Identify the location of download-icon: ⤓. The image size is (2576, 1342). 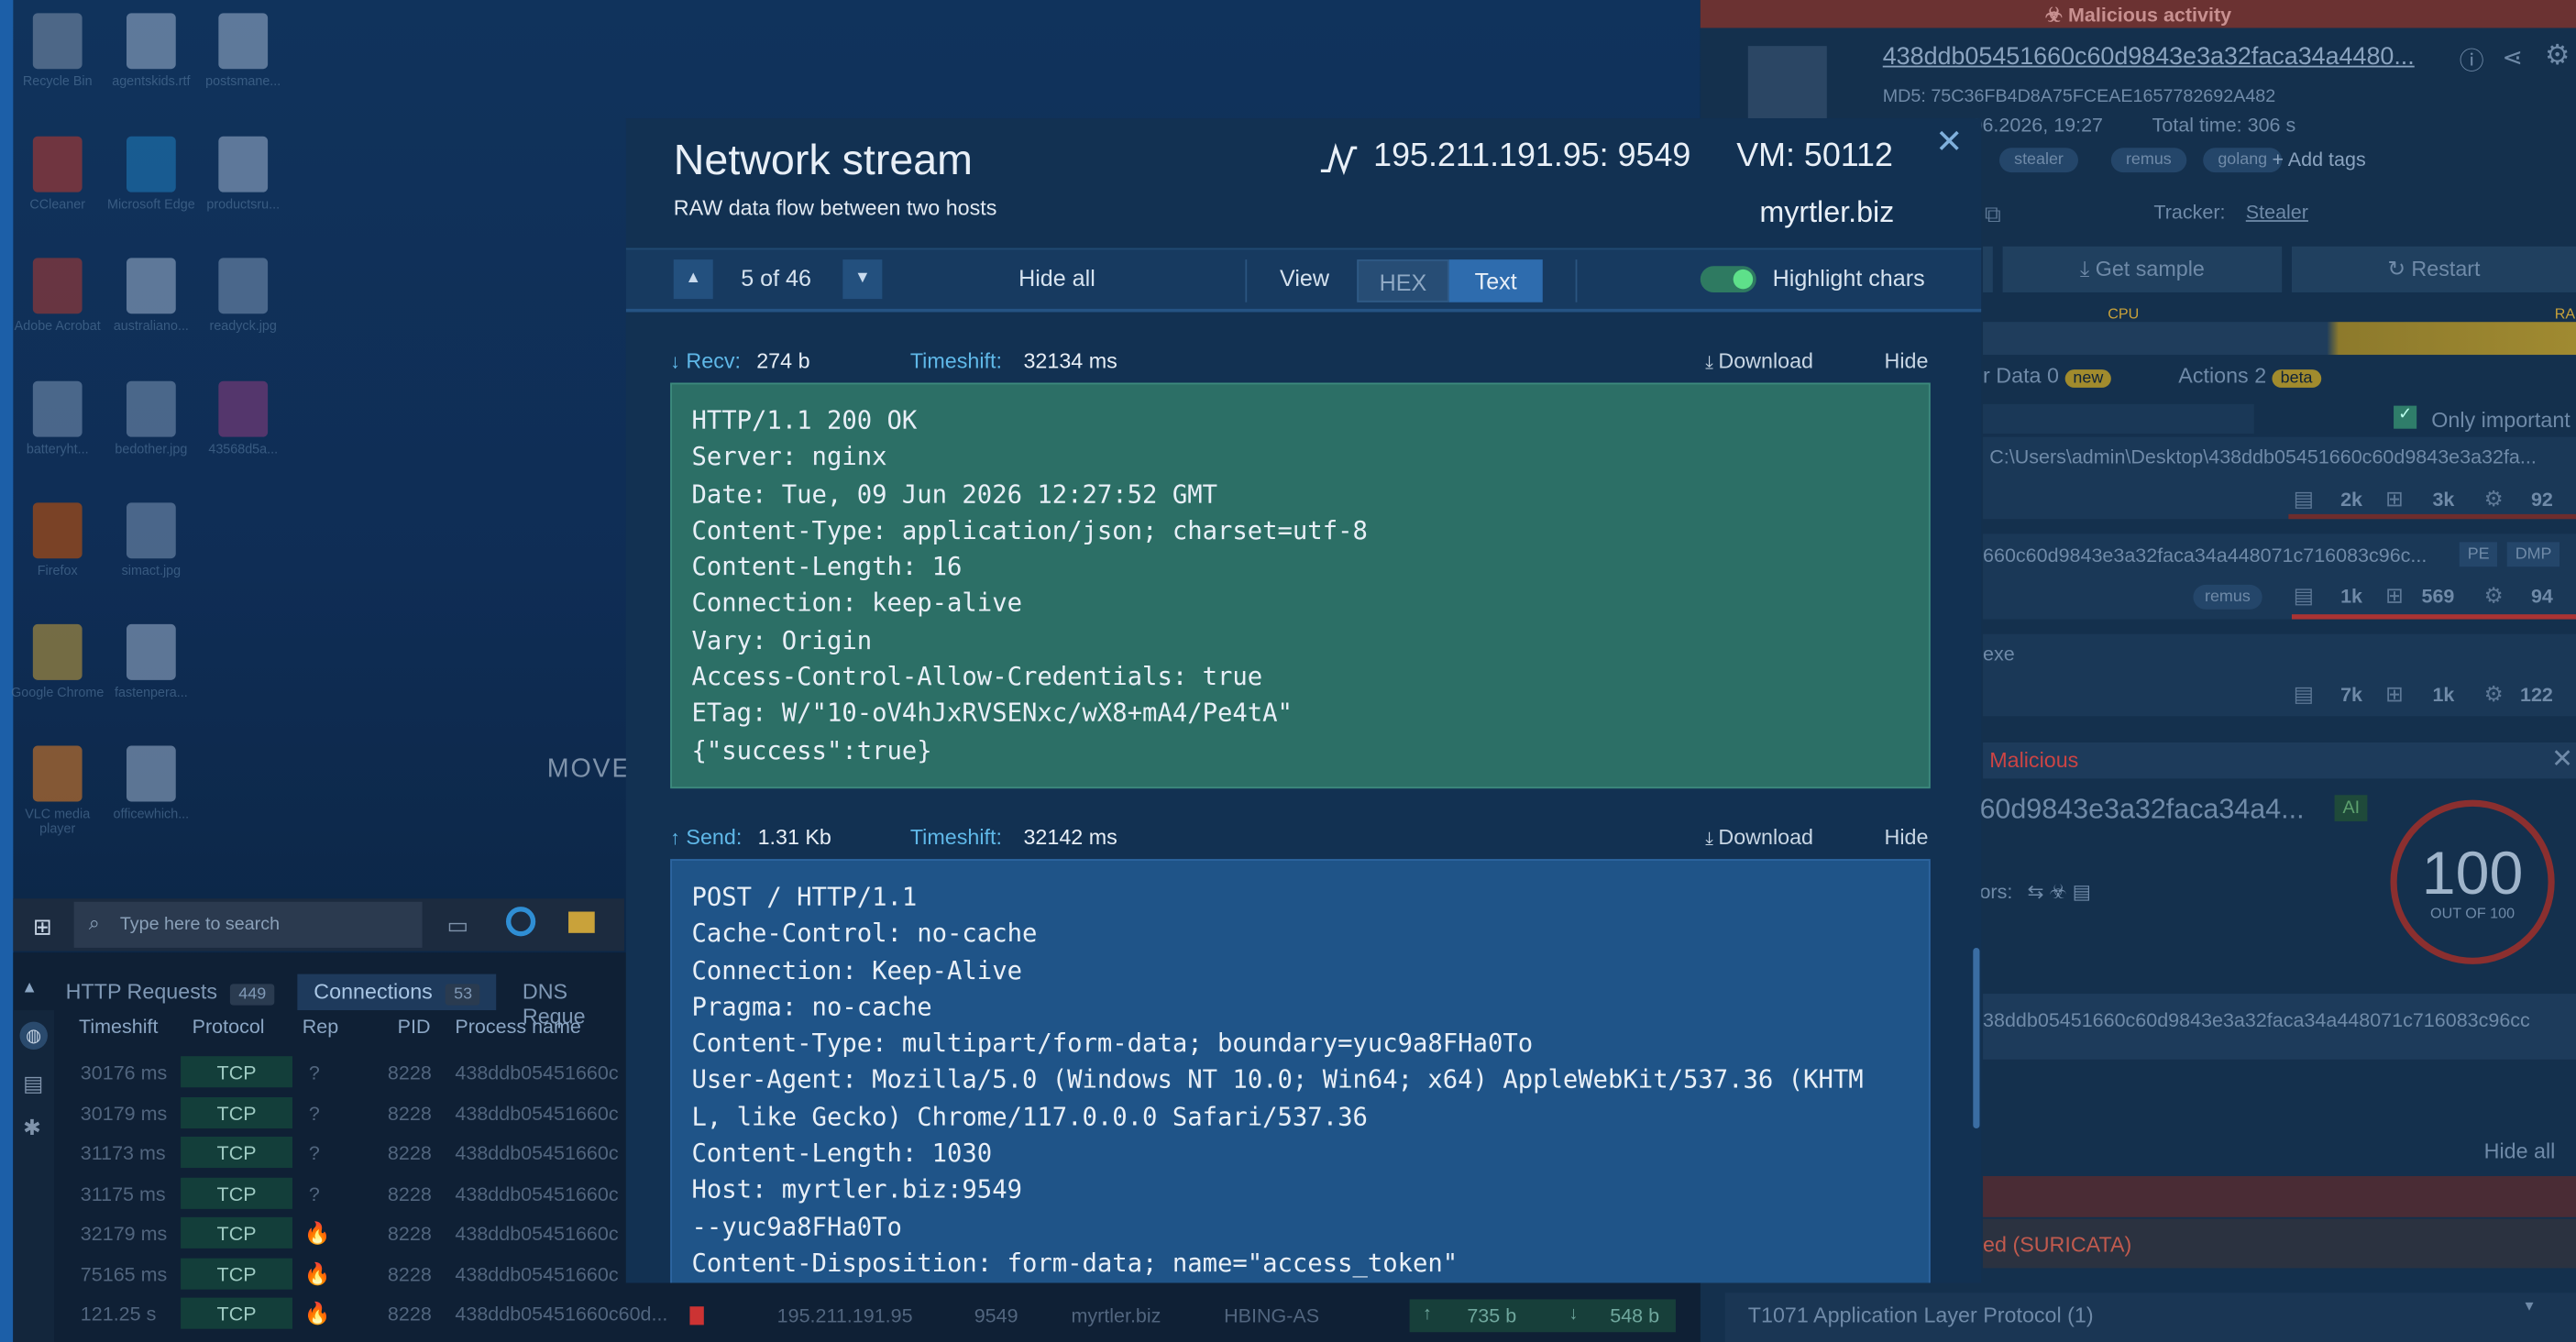
(1712, 839).